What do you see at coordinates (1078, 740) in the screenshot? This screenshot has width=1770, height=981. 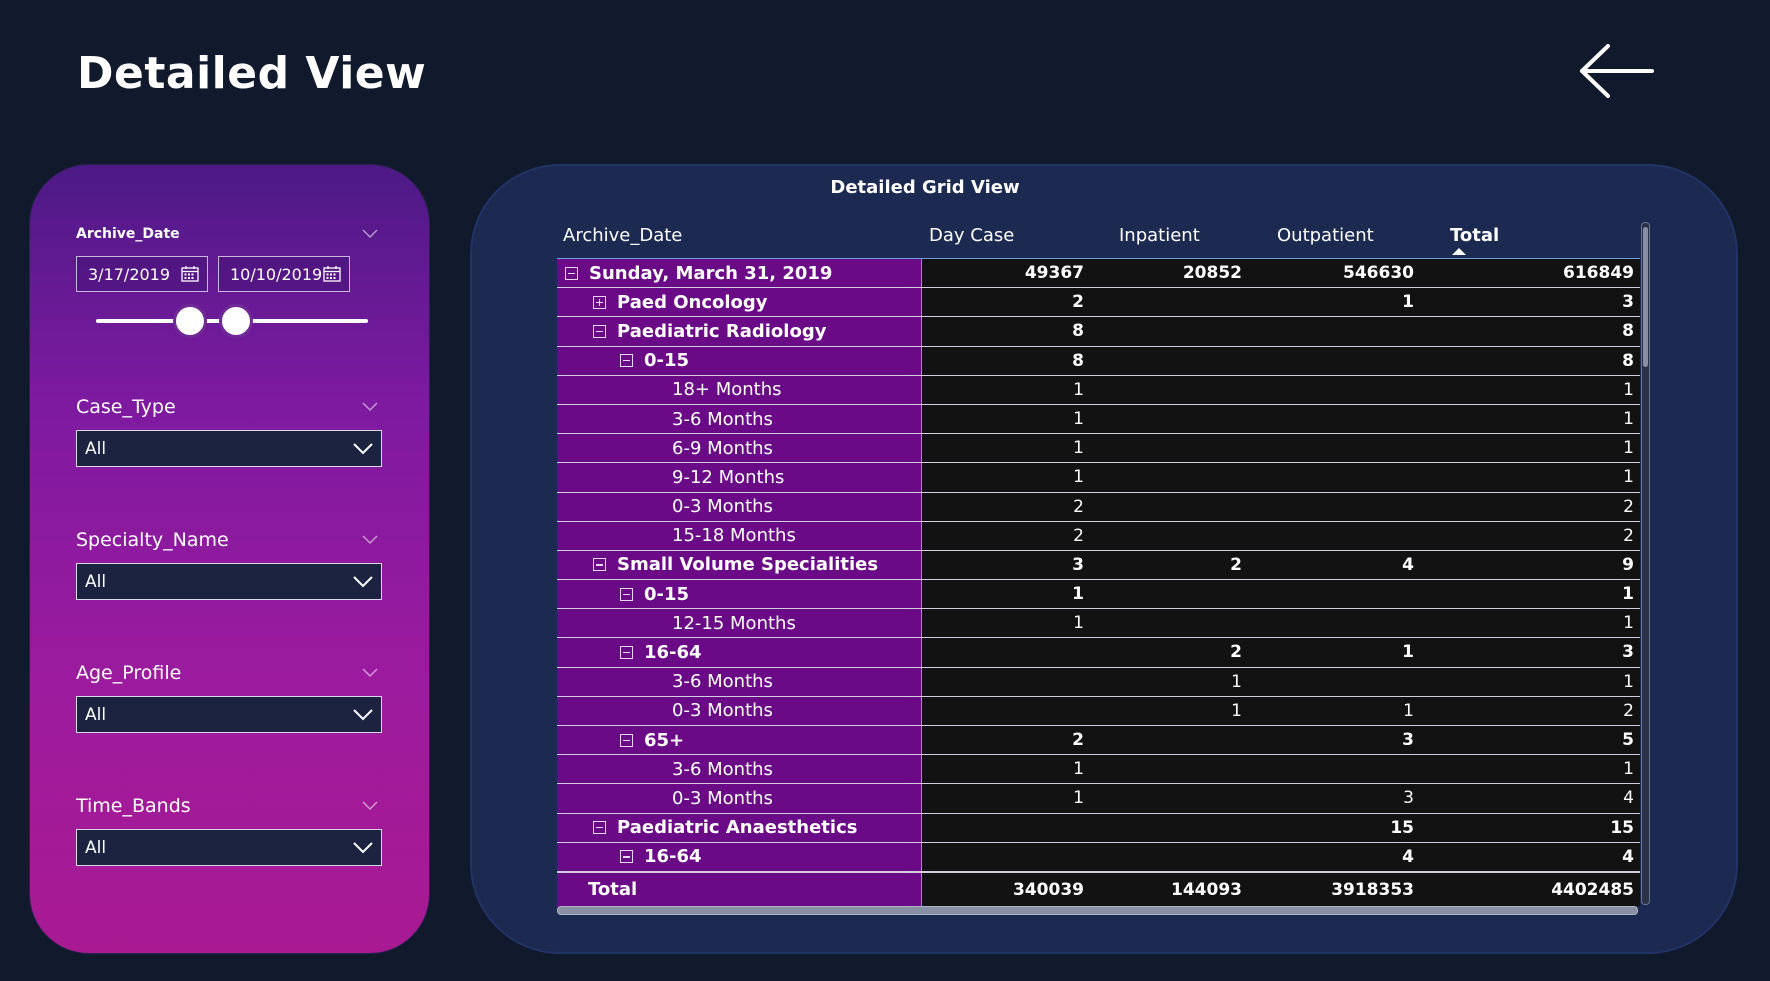 I see `cell-day-case: 2` at bounding box center [1078, 740].